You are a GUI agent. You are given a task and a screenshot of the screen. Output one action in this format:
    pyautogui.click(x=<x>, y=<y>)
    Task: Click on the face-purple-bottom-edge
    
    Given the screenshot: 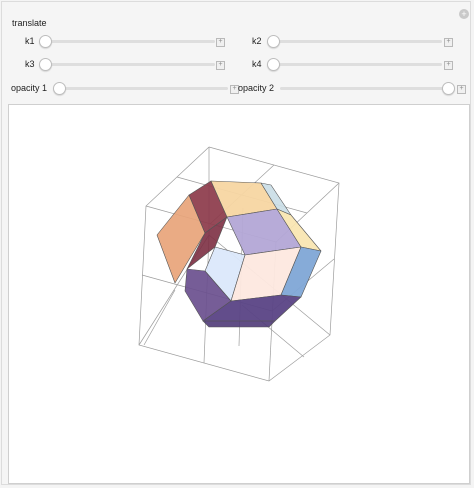 What is the action you would take?
    pyautogui.click(x=239, y=324)
    